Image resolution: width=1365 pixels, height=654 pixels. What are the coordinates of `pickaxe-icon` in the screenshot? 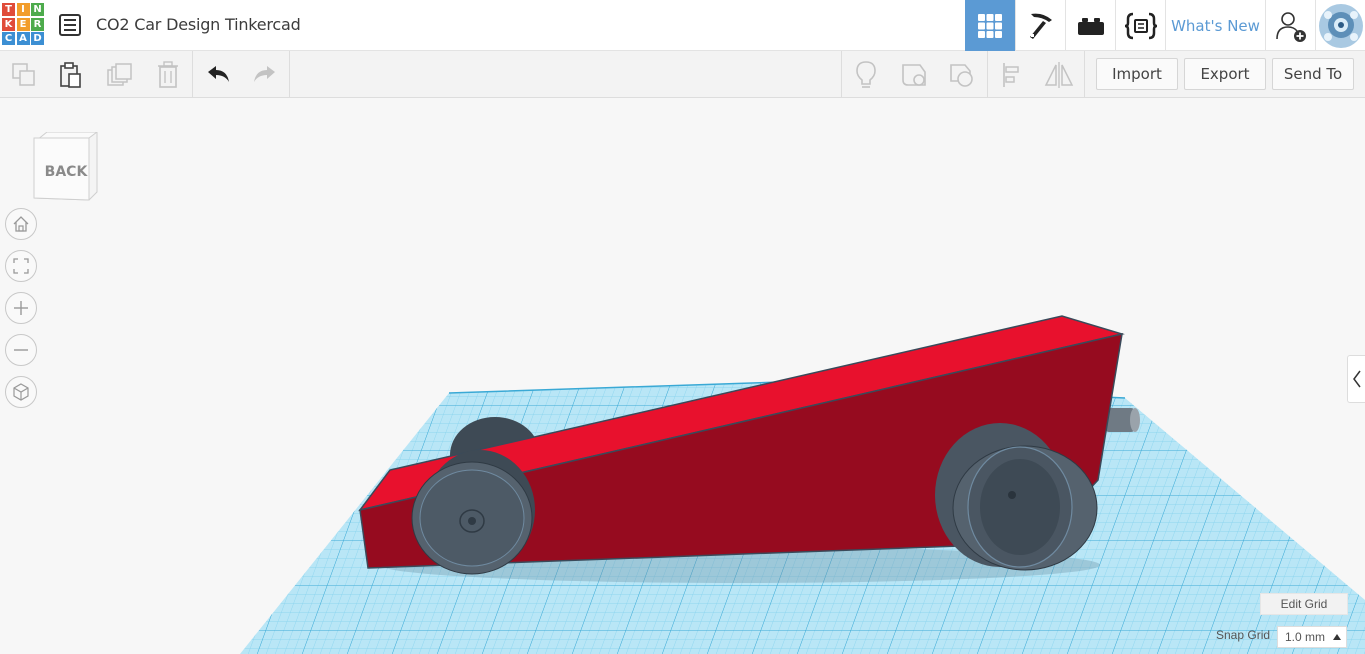 It's located at (1040, 26).